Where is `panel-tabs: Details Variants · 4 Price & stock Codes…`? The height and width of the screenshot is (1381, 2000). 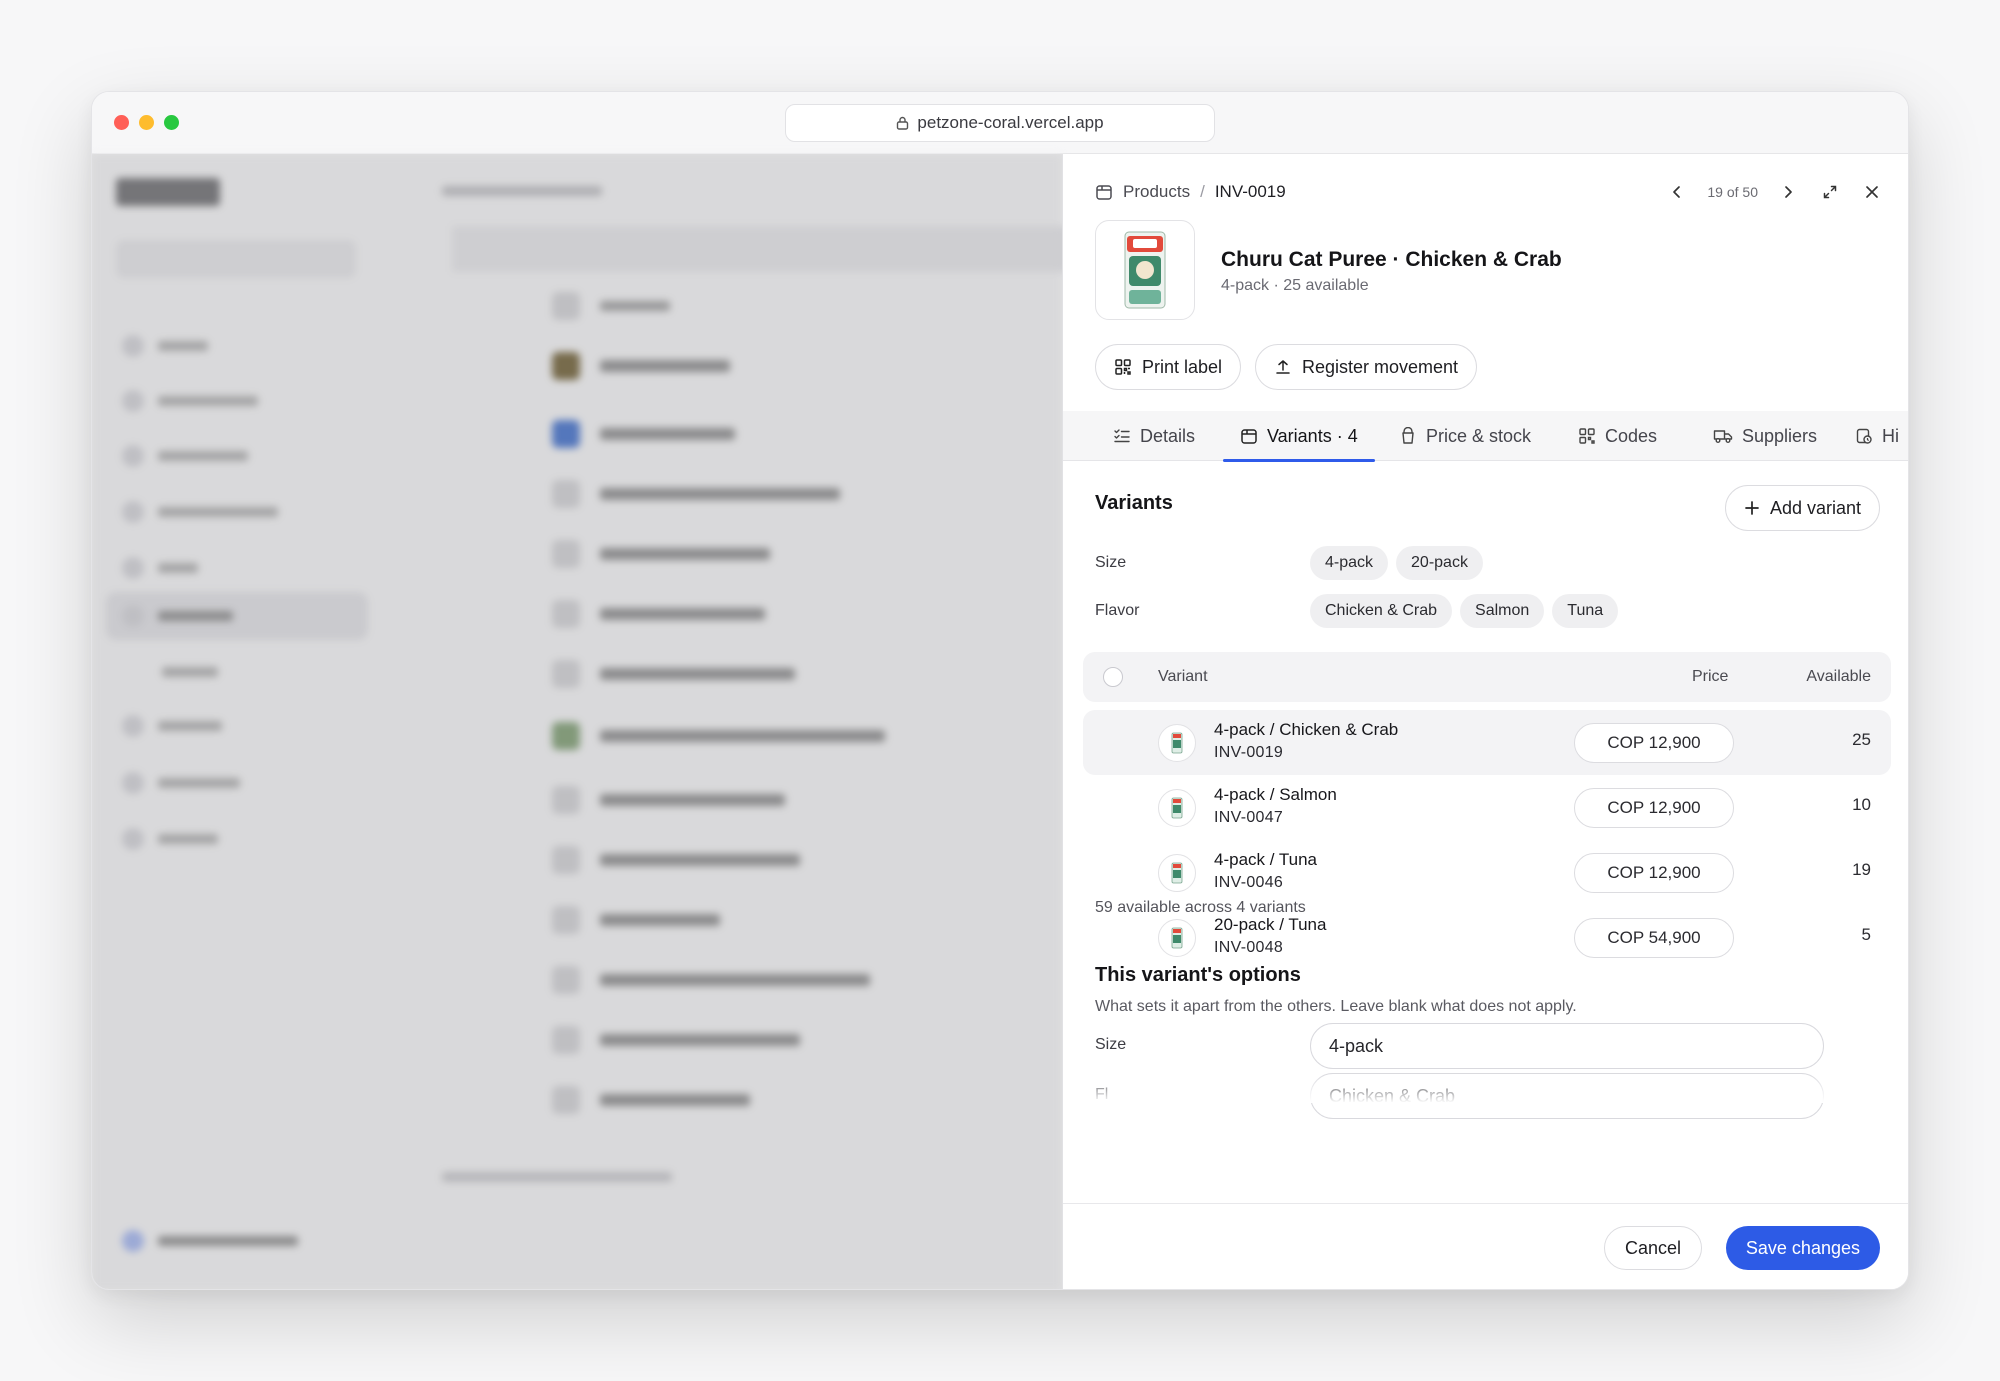 panel-tabs: Details Variants · 4 Price & stock Codes… is located at coordinates (1485, 436).